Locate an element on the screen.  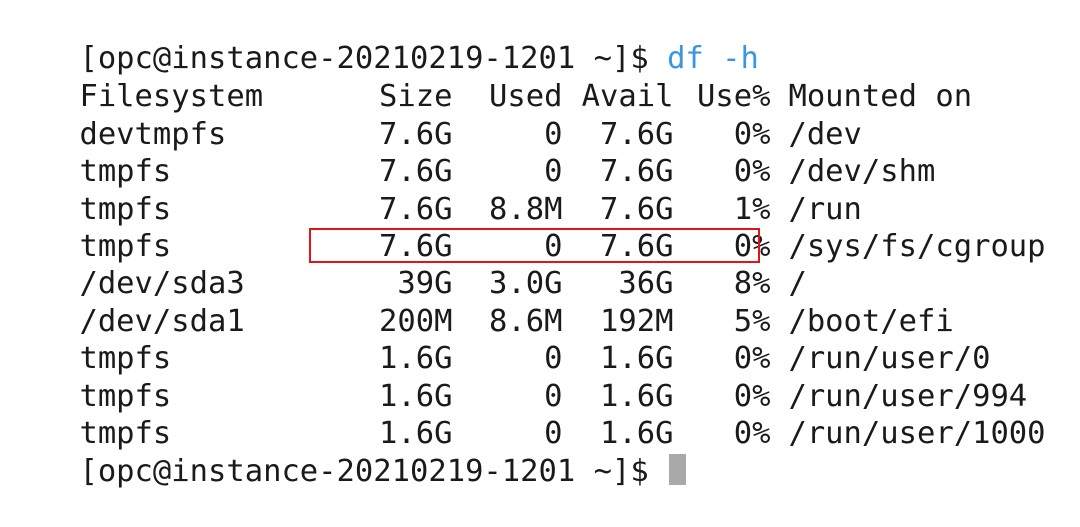
table-row: tmpfs 1.6G 0 1.6G 0%/run/user/994 is located at coordinates (516, 377).